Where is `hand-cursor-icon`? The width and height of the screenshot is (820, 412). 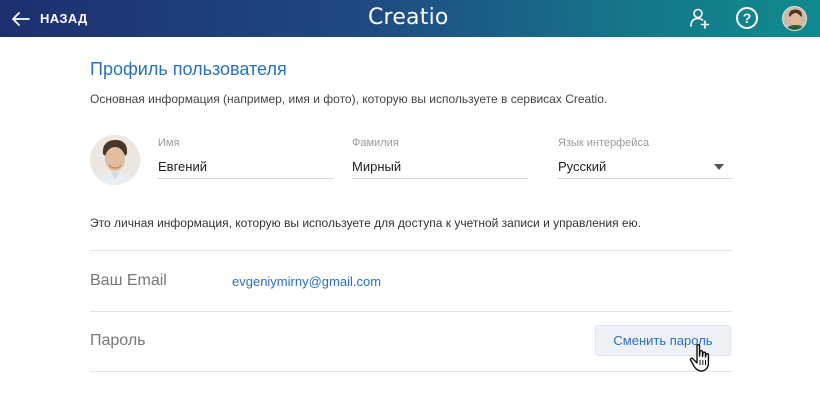
hand-cursor-icon is located at coordinates (699, 357).